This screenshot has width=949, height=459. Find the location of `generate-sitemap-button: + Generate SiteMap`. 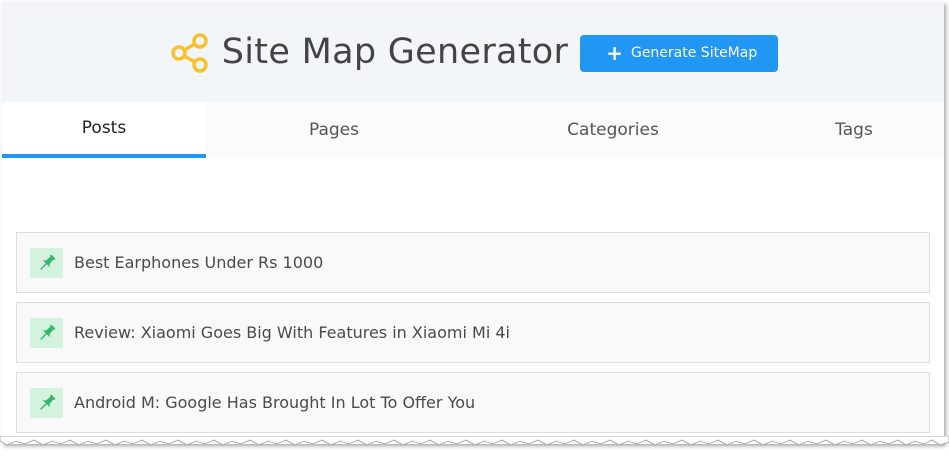

generate-sitemap-button: + Generate SiteMap is located at coordinates (679, 53).